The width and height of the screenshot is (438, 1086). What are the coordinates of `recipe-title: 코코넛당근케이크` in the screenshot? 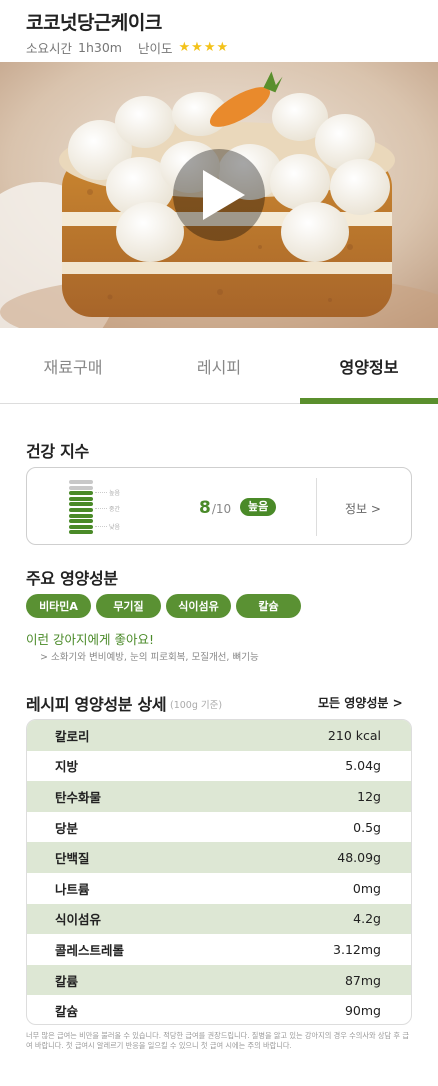 It's located at (94, 23).